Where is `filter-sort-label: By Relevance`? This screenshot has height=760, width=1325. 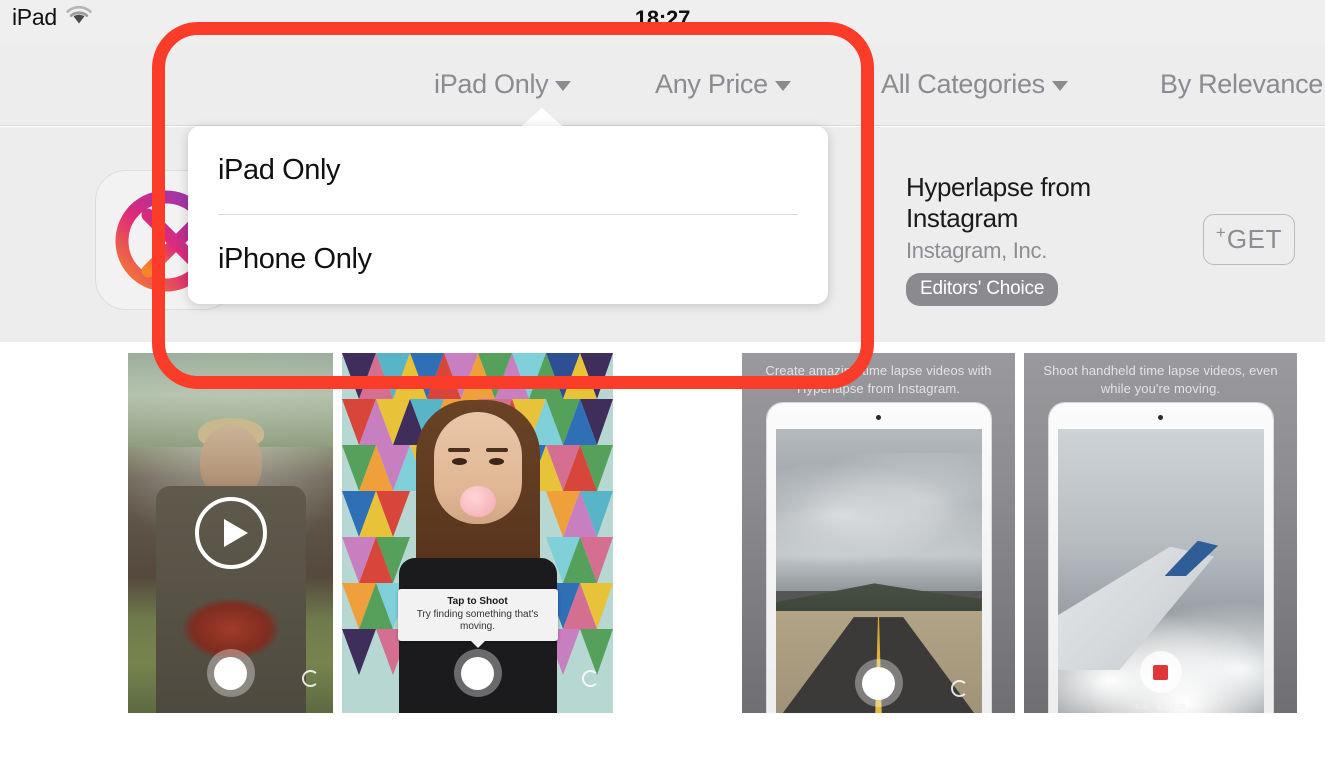
filter-sort-label: By Relevance is located at coordinates (1241, 83).